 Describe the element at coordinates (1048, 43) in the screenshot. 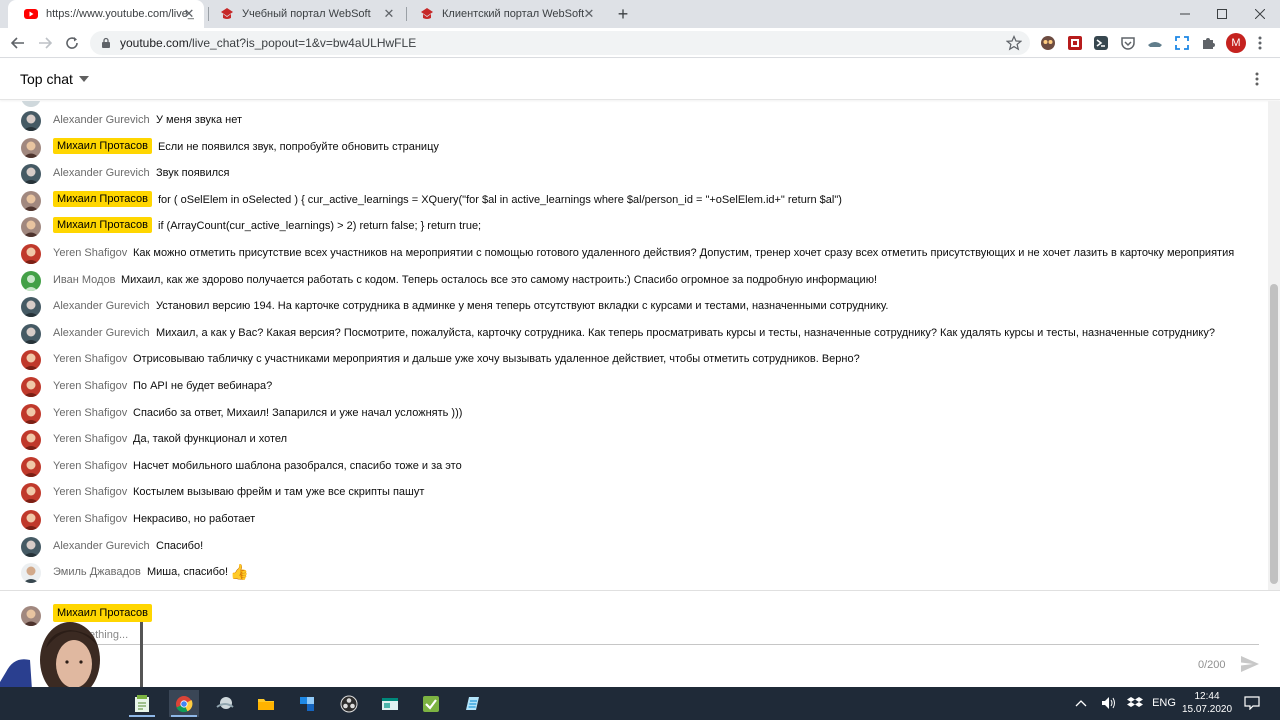

I see `extension-owl-icon` at that location.